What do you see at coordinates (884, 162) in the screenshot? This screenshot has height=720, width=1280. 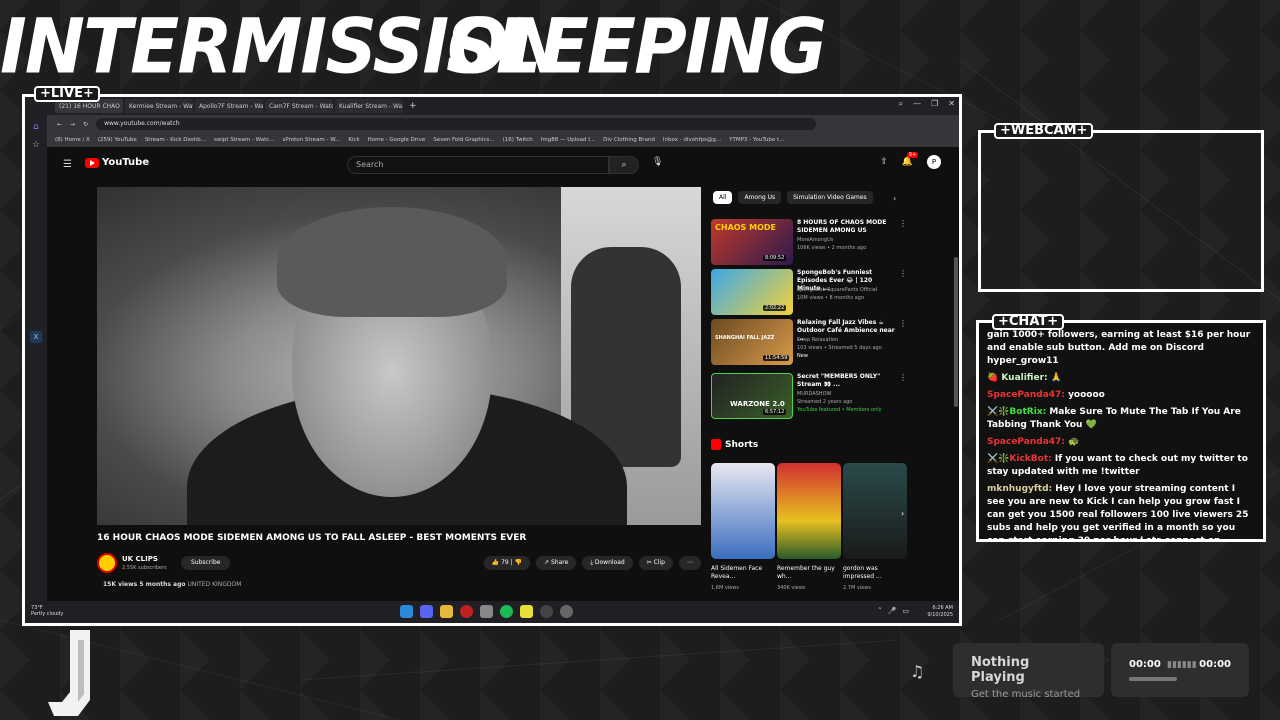 I see `upload-icon: ⇧` at bounding box center [884, 162].